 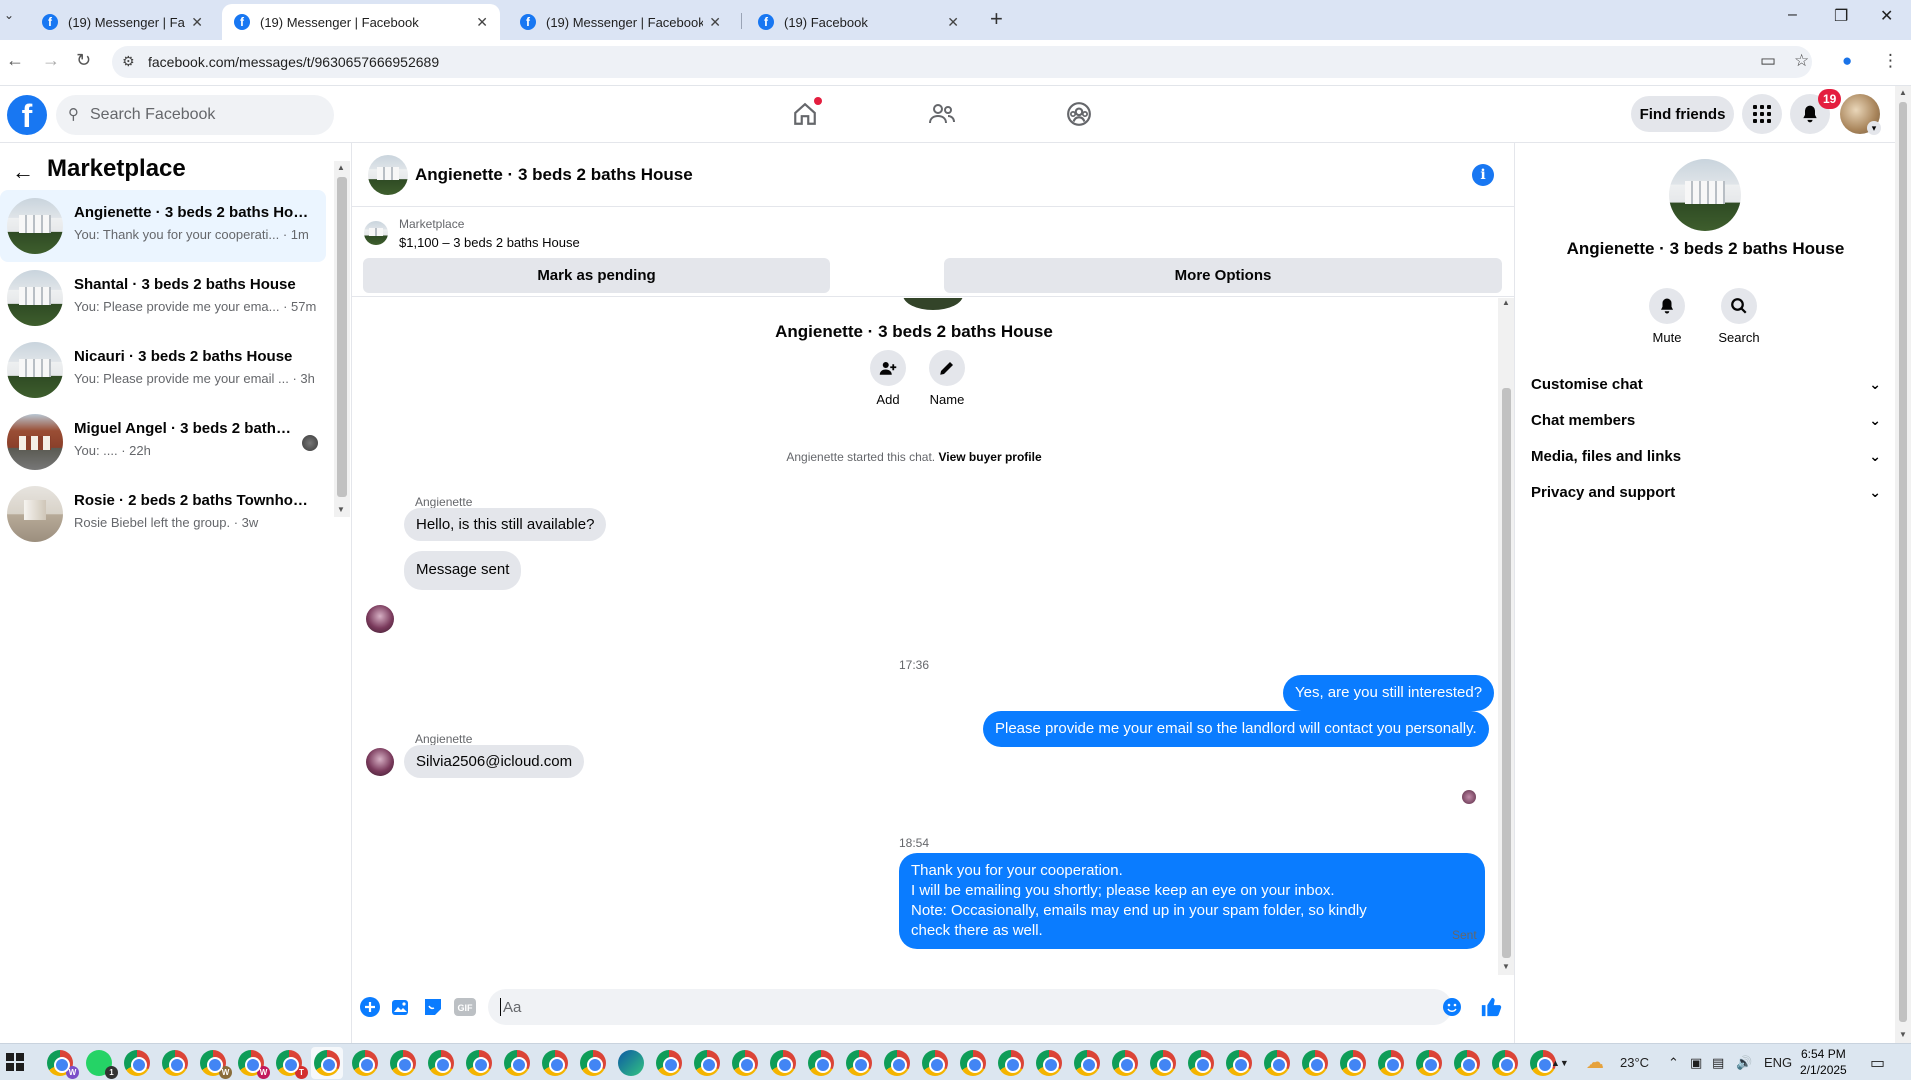 What do you see at coordinates (888, 378) in the screenshot?
I see `add-people-button: Add` at bounding box center [888, 378].